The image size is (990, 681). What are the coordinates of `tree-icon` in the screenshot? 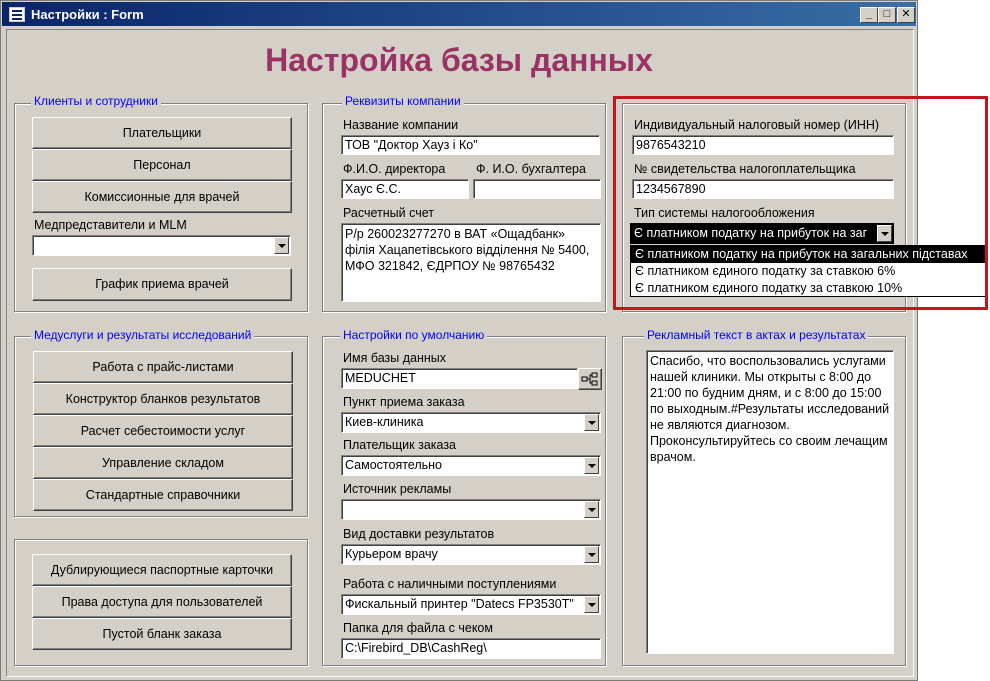 It's located at (589, 379).